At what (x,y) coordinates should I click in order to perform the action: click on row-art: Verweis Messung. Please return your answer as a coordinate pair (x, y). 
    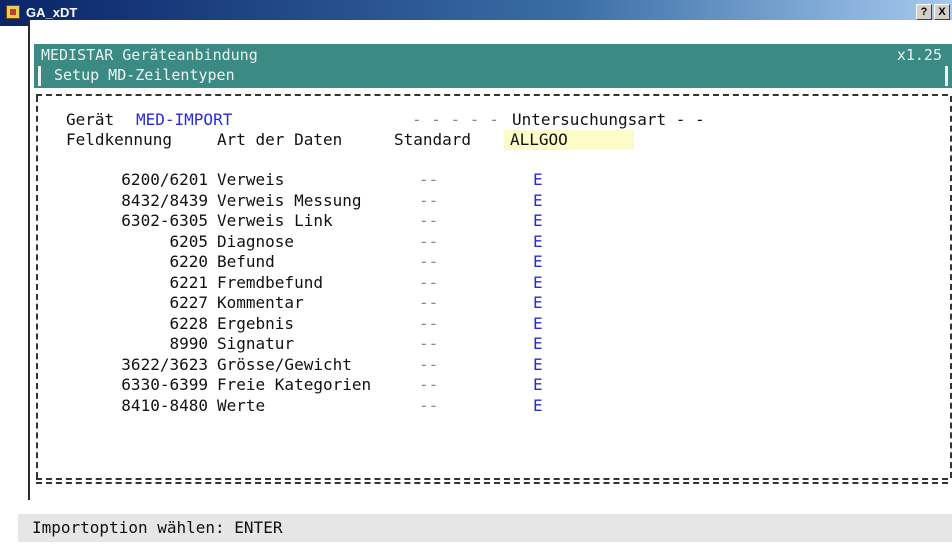
    Looking at the image, I should click on (289, 200).